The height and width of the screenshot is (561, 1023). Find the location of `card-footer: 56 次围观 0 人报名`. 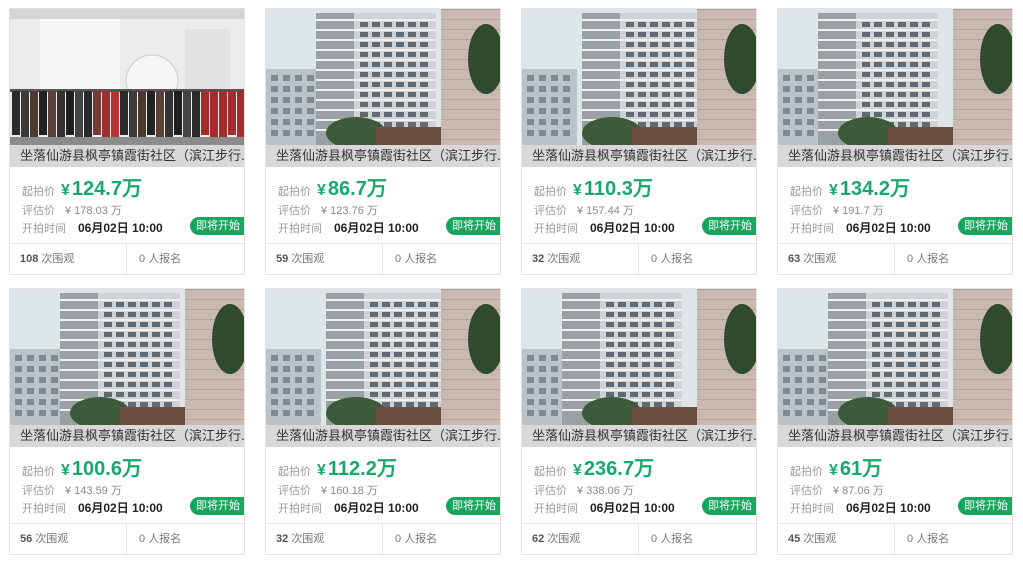

card-footer: 56 次围观 0 人报名 is located at coordinates (127, 538).